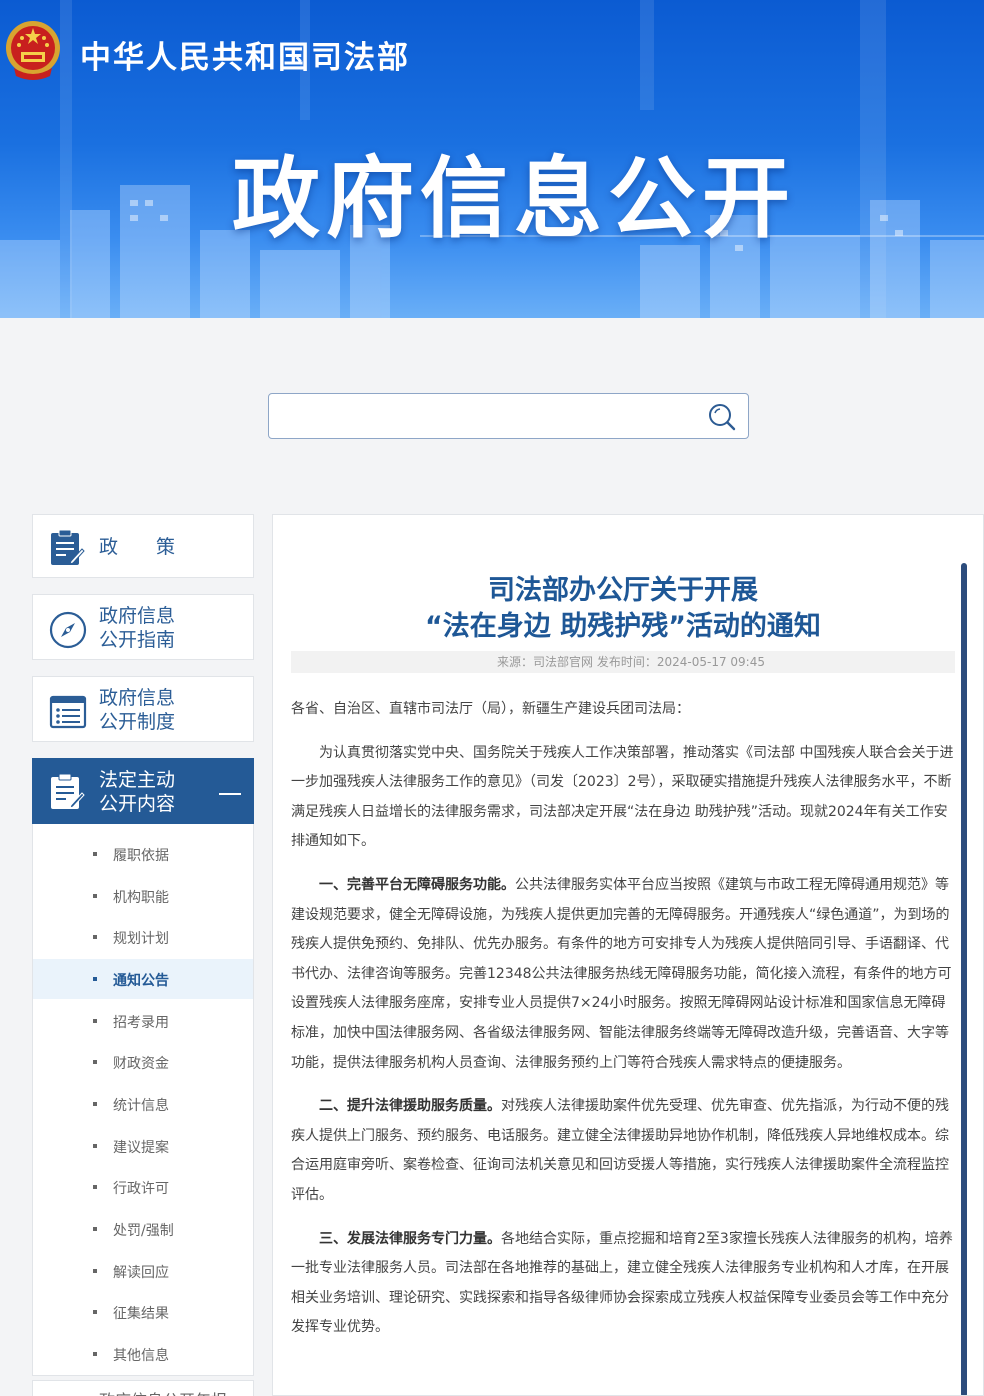 This screenshot has width=984, height=1396. I want to click on sidebar-item-policy: 政 策, so click(143, 546).